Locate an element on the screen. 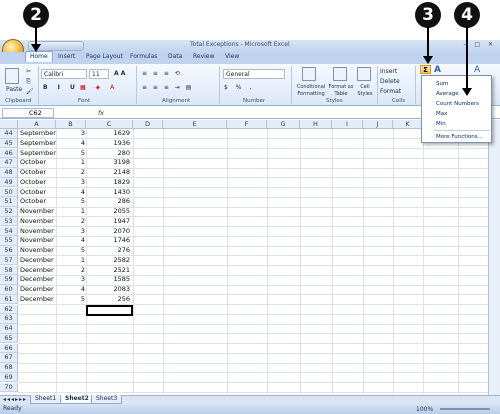 This screenshot has height=414, width=500. menu-item-count-numbers: Count Numbers is located at coordinates (457, 104).